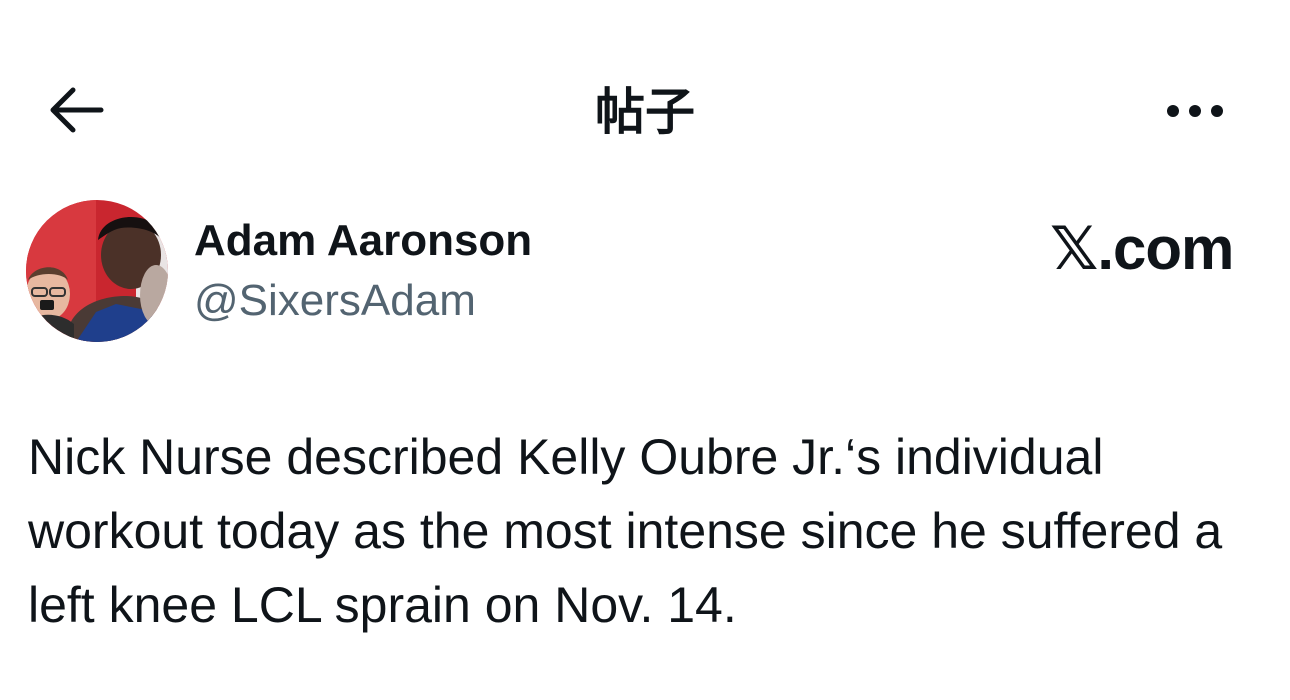 The height and width of the screenshot is (700, 1290). What do you see at coordinates (363, 241) in the screenshot?
I see `author-name: Adam Aaronson` at bounding box center [363, 241].